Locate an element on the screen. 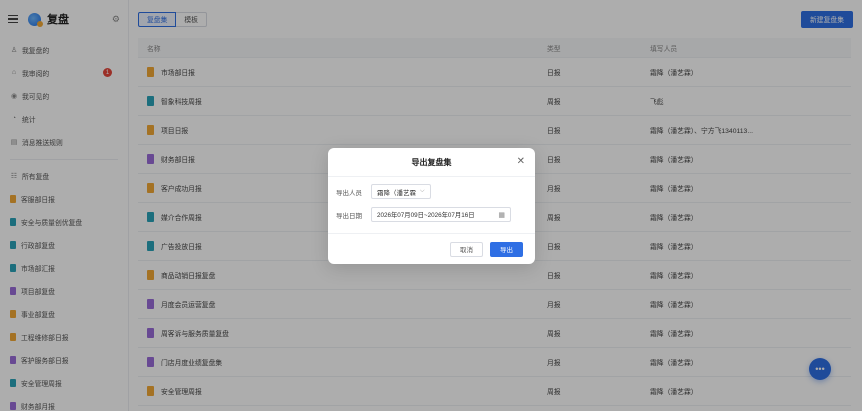 The height and width of the screenshot is (411, 862). dialog-footer: 取消 导出 is located at coordinates (431, 248).